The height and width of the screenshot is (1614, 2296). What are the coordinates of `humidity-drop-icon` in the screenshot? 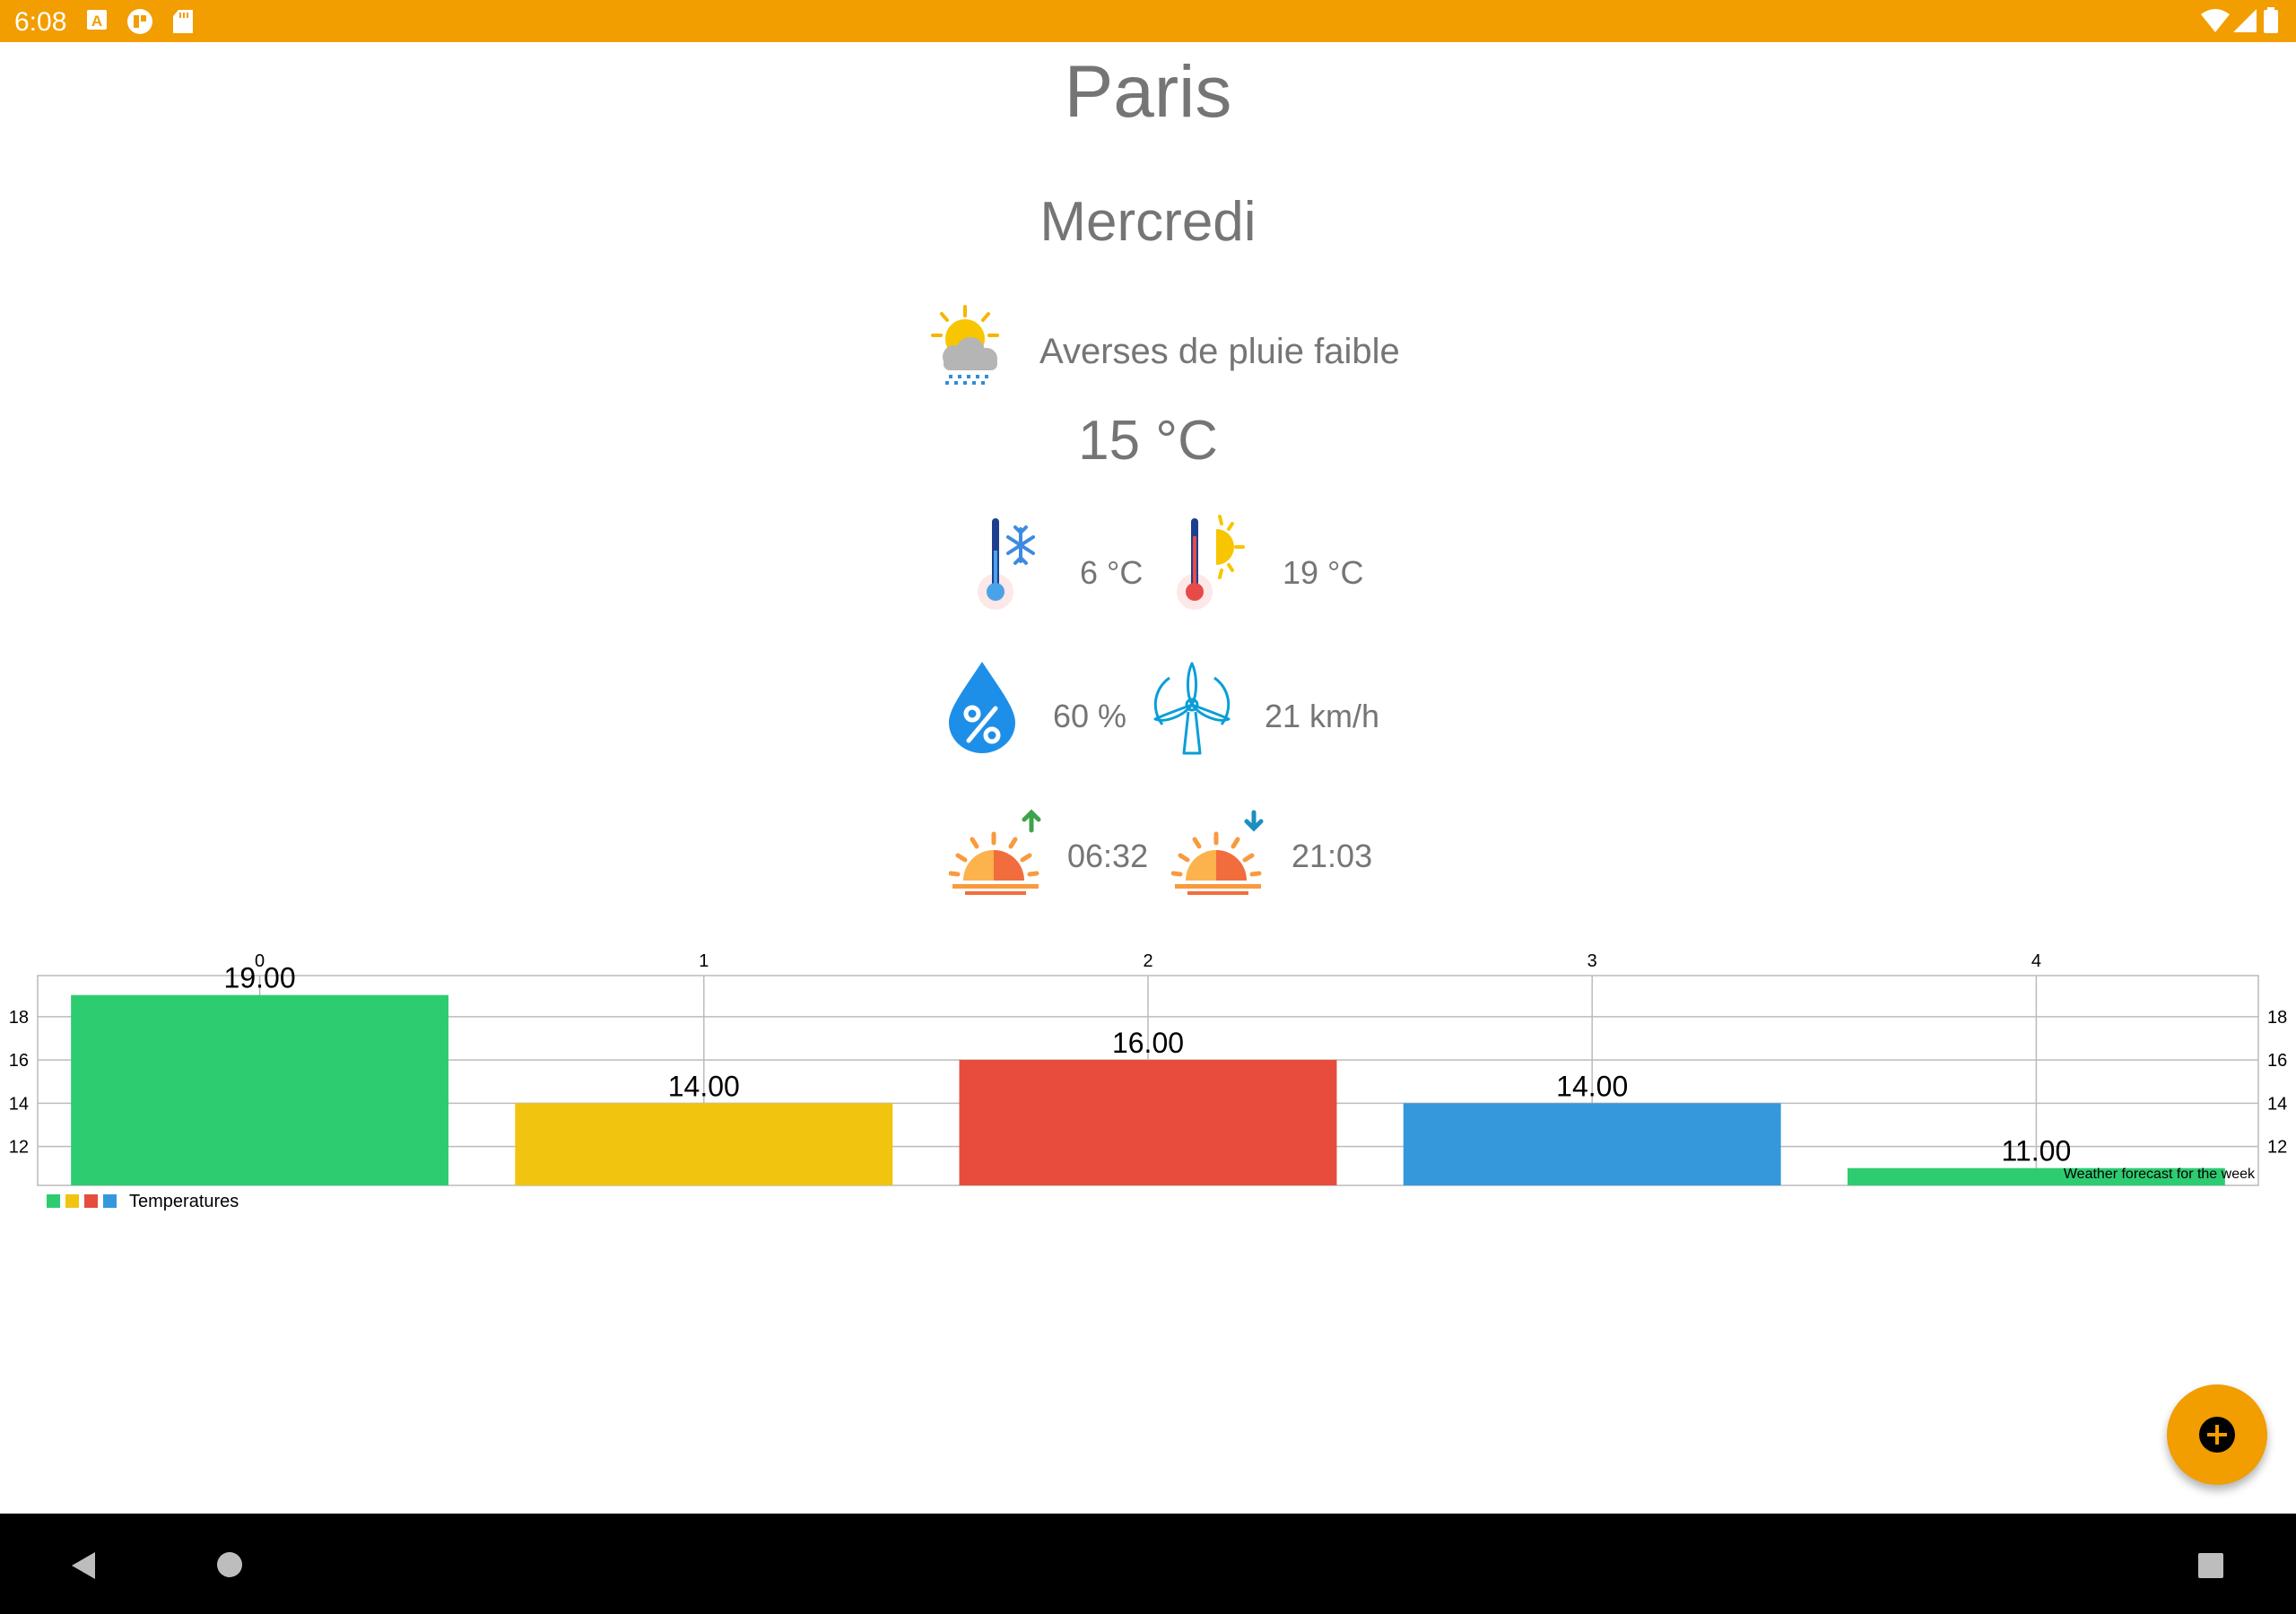 It's located at (982, 707).